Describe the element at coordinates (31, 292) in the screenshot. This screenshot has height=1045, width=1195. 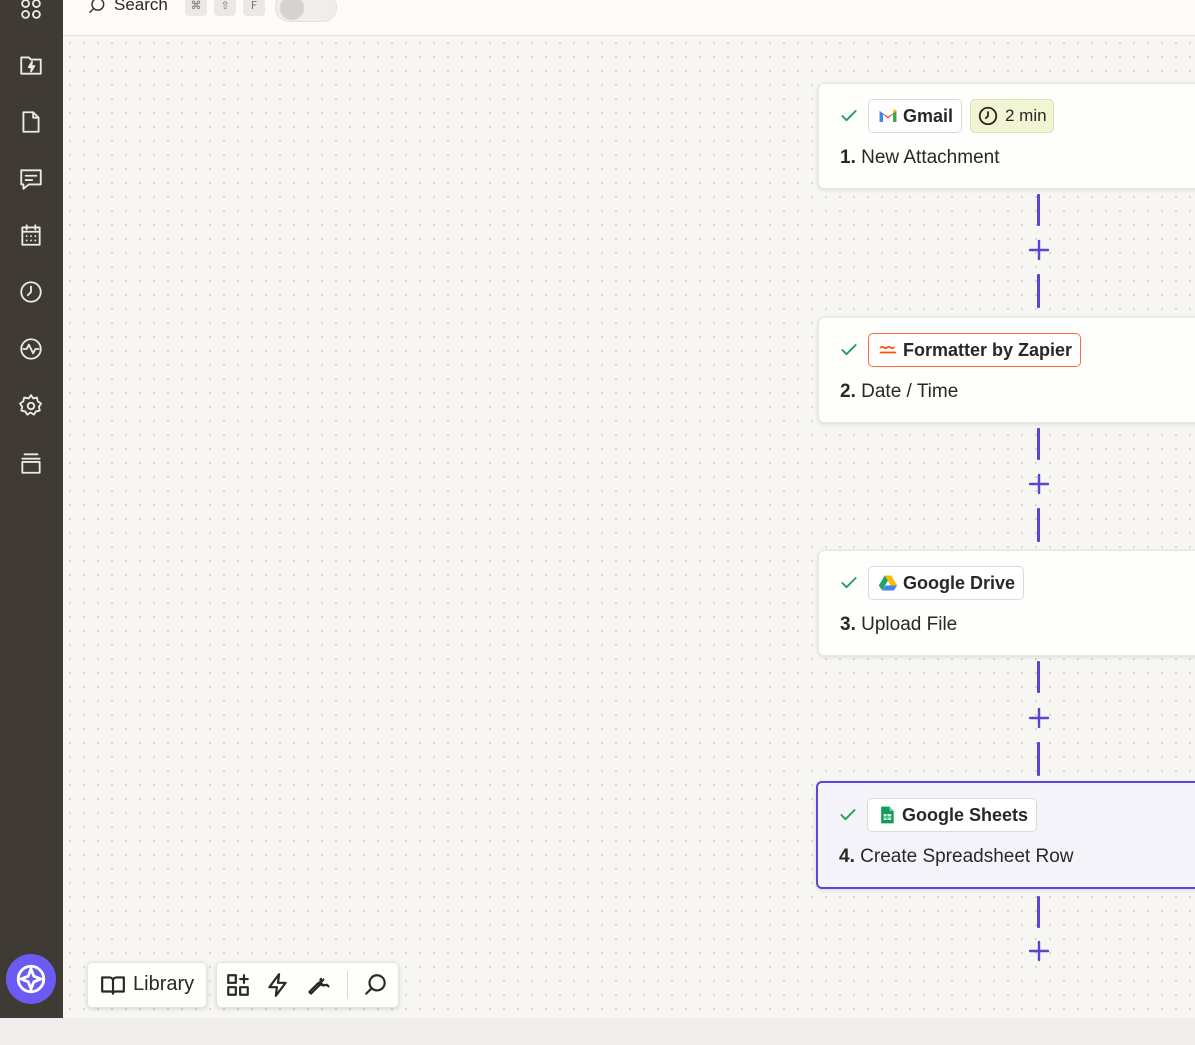
I see `history-icon` at that location.